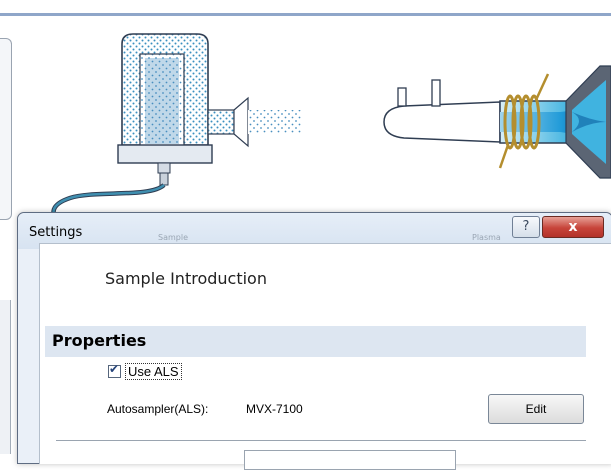 The width and height of the screenshot is (611, 470). I want to click on checkmark-icon: ✔, so click(114, 368).